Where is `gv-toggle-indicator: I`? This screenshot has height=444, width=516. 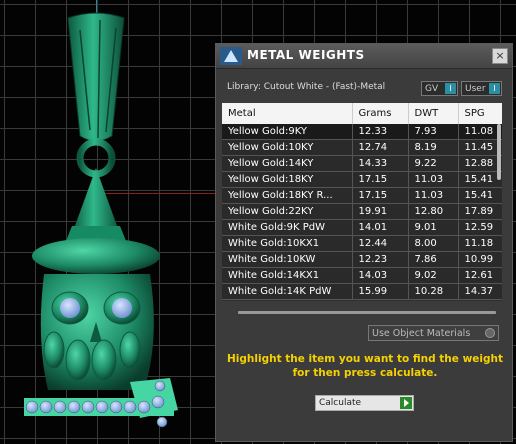
gv-toggle-indicator: I is located at coordinates (450, 88).